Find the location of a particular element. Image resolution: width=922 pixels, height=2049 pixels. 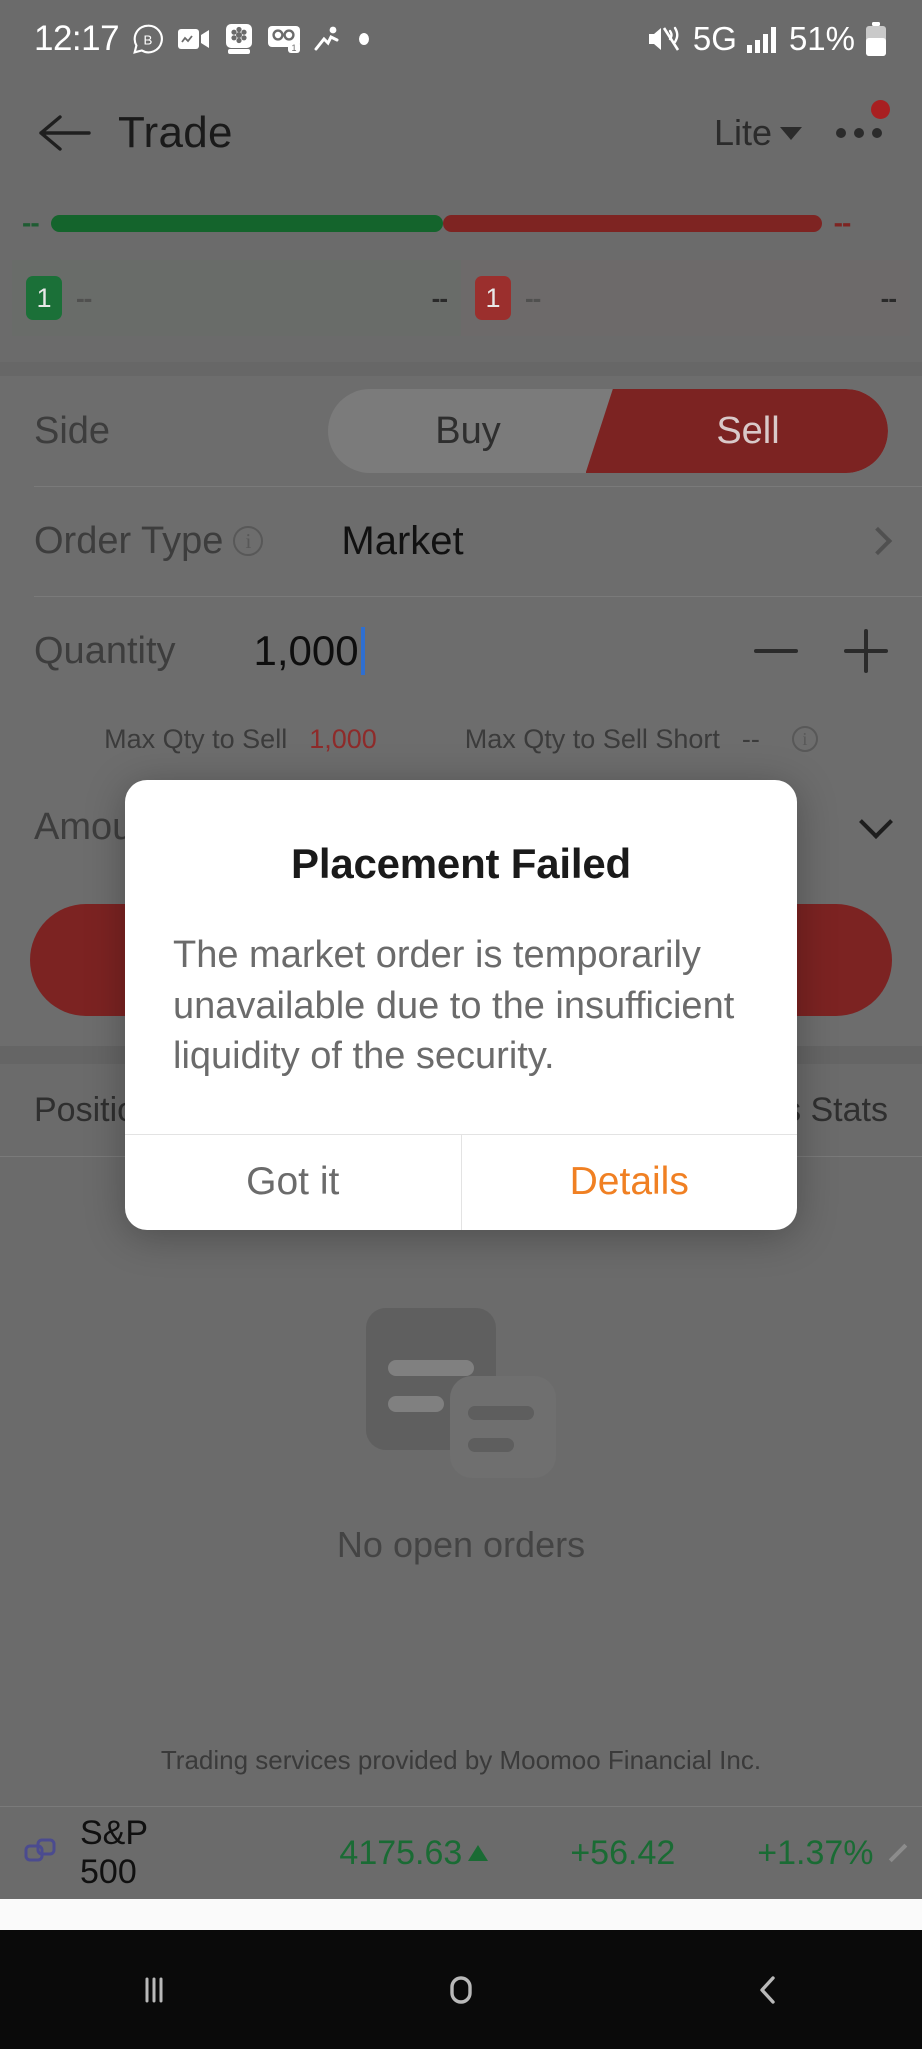

page-title: Trade is located at coordinates (175, 132).